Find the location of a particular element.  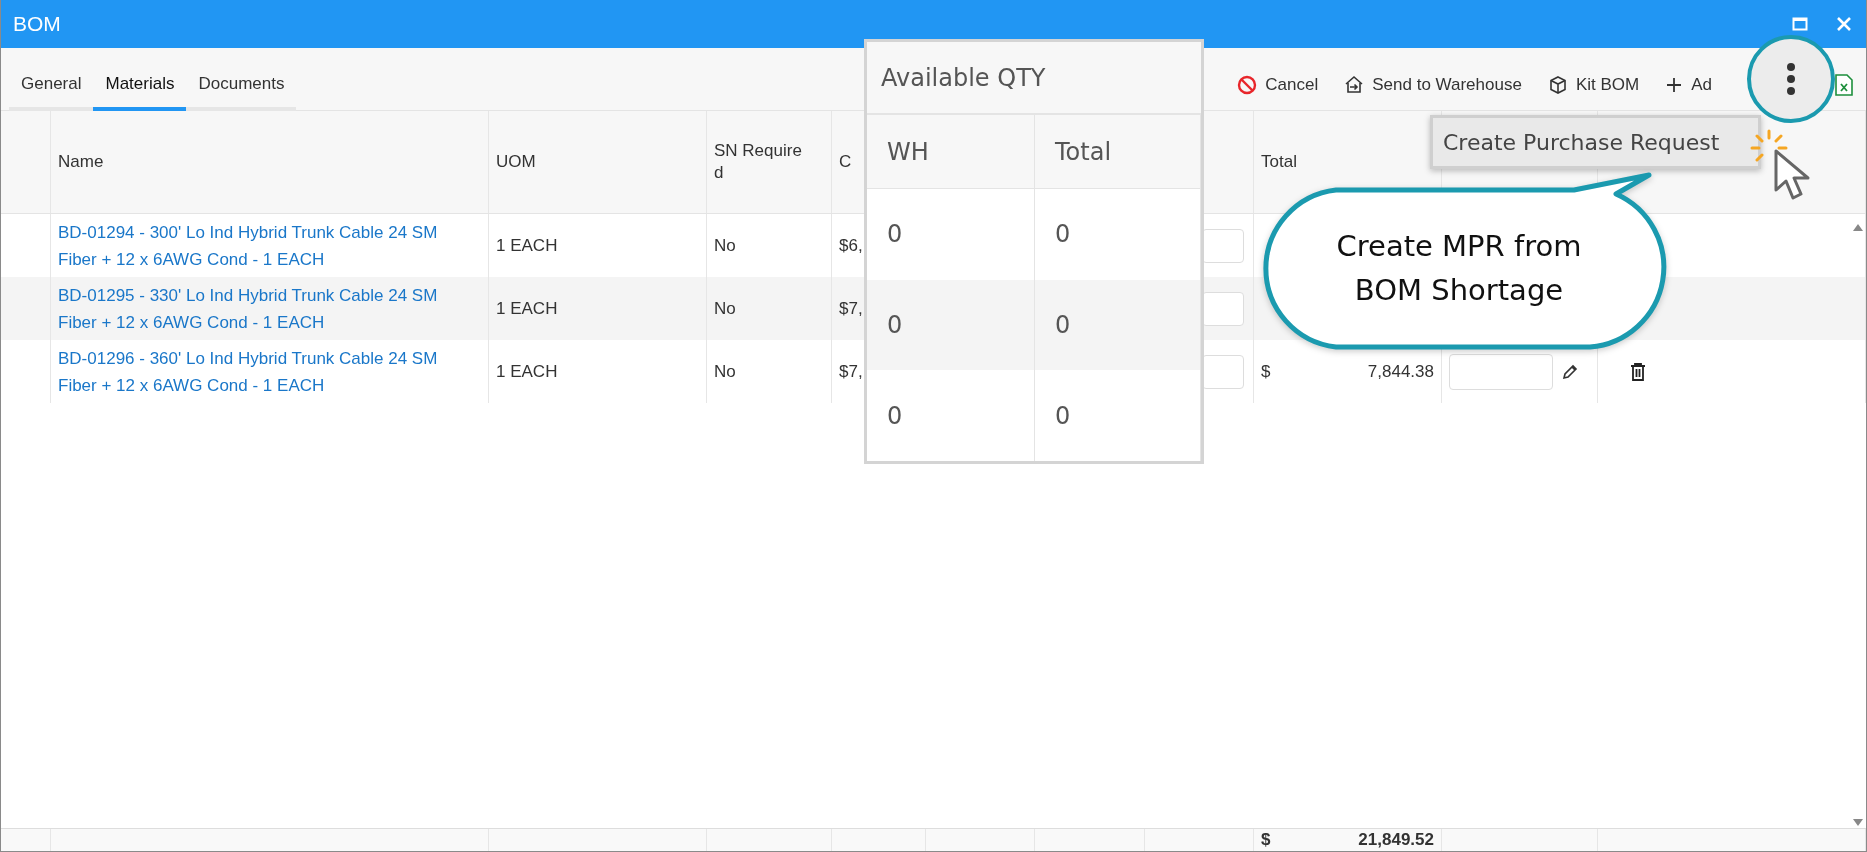

column-header: SN Required is located at coordinates (758, 162).